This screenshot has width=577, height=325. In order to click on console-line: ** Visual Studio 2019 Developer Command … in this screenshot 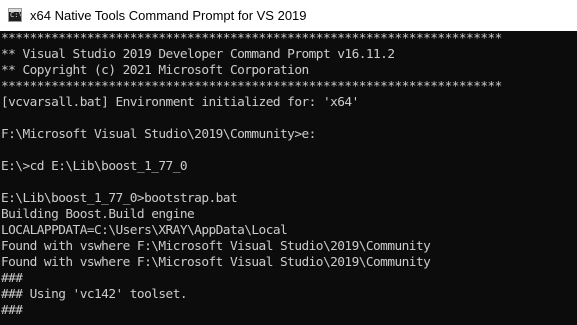, I will do `click(198, 54)`.